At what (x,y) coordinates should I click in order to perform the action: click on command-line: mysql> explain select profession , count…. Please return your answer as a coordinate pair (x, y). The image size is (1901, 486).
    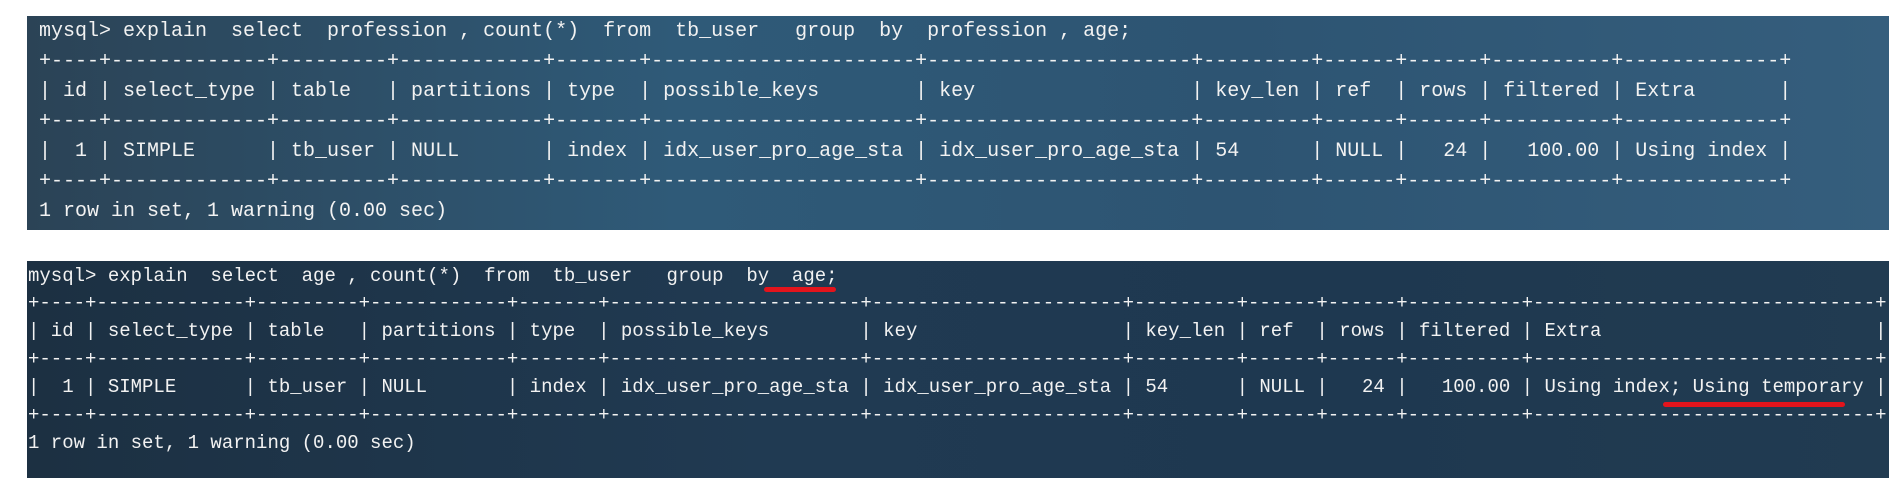
    Looking at the image, I should click on (585, 31).